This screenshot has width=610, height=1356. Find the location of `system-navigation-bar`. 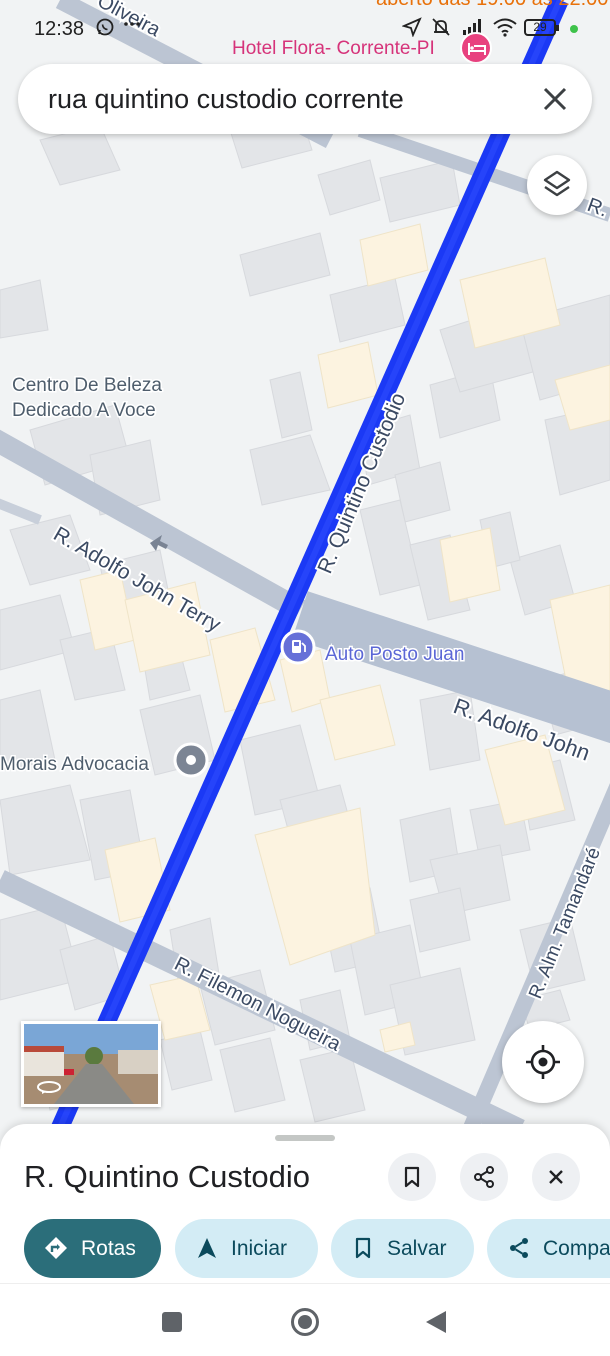

system-navigation-bar is located at coordinates (305, 1319).